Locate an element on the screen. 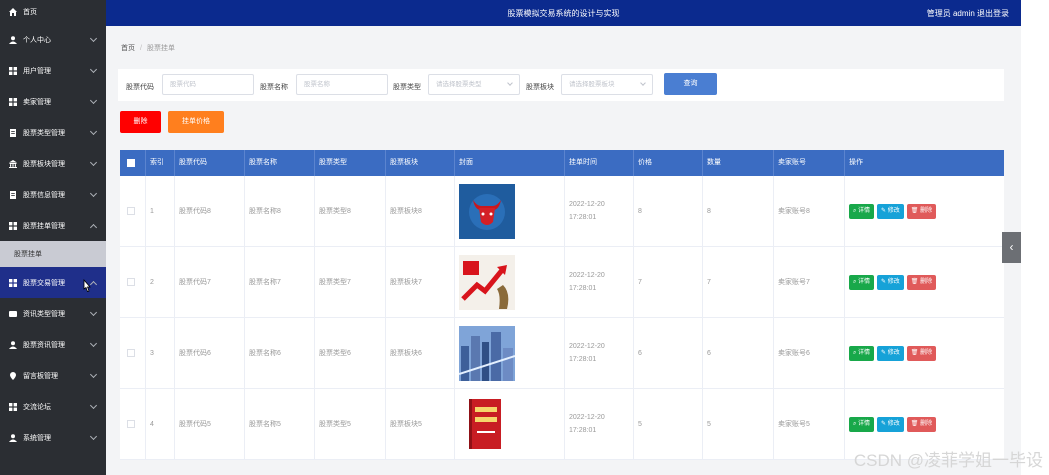  sidebar-item-message-board: 留言板管理 is located at coordinates (53, 375).